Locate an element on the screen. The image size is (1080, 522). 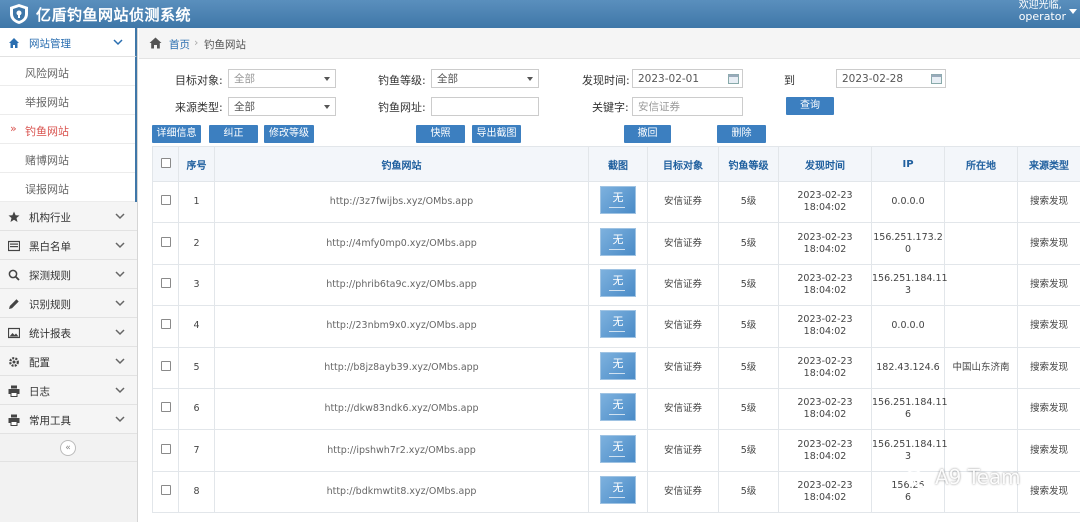
row-select-cell is located at coordinates (165, 409).